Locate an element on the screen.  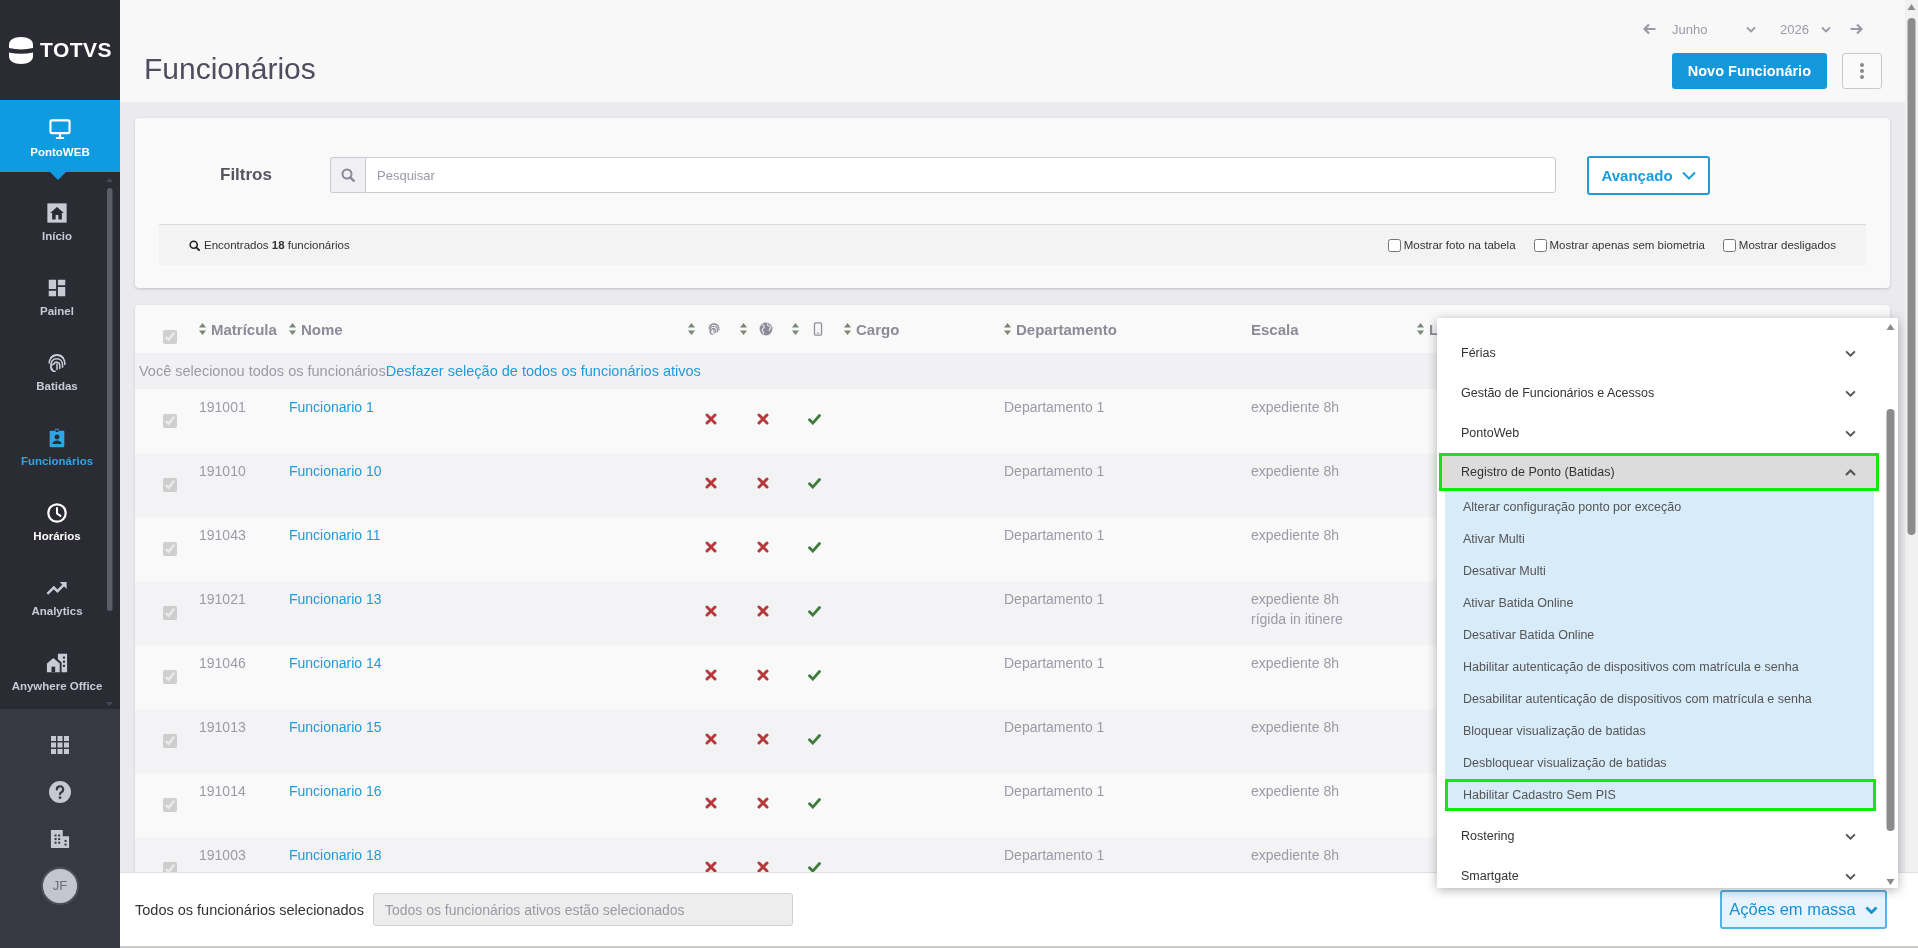
nav-item: Anywhere Office is located at coordinates (60, 671).